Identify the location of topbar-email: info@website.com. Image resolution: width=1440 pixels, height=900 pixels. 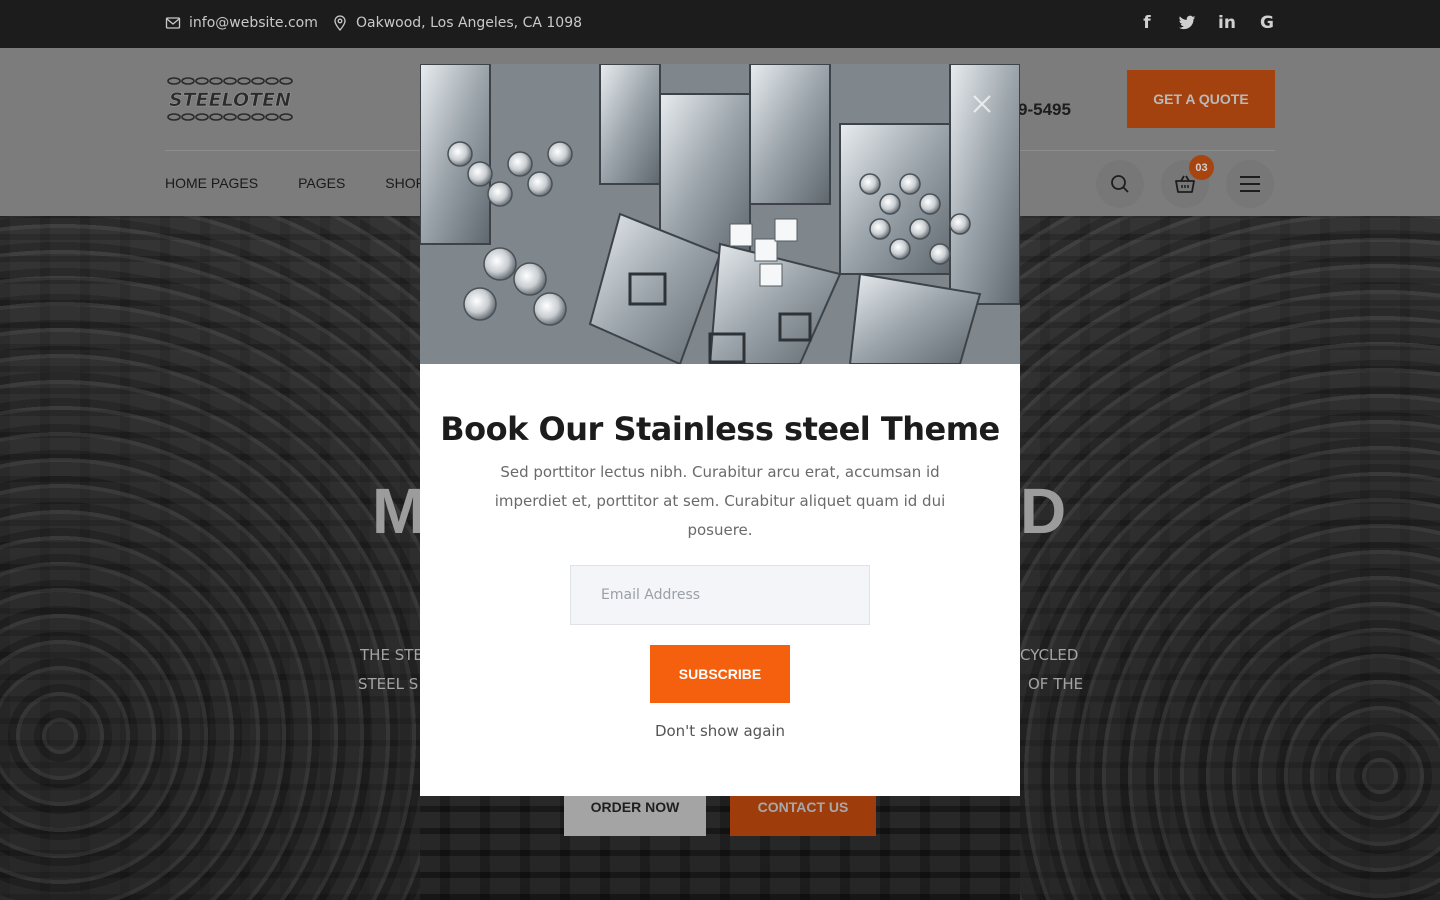
(241, 23).